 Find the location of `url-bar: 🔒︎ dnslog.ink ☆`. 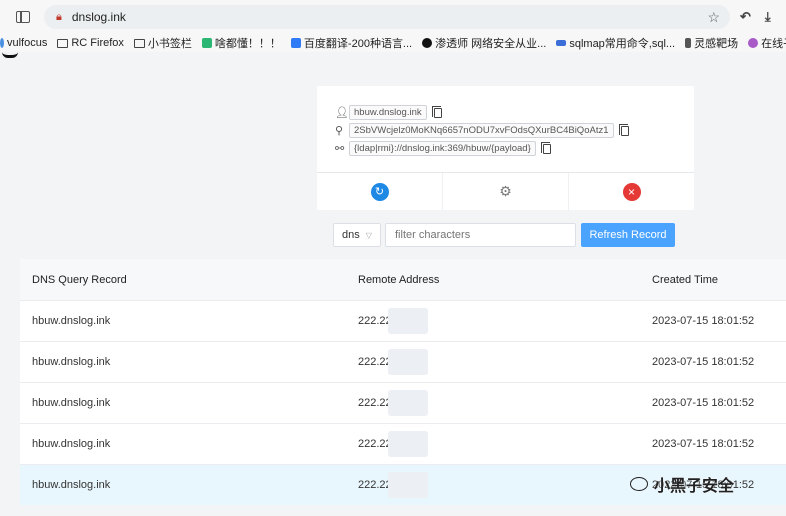

url-bar: 🔒︎ dnslog.ink ☆ is located at coordinates (387, 17).